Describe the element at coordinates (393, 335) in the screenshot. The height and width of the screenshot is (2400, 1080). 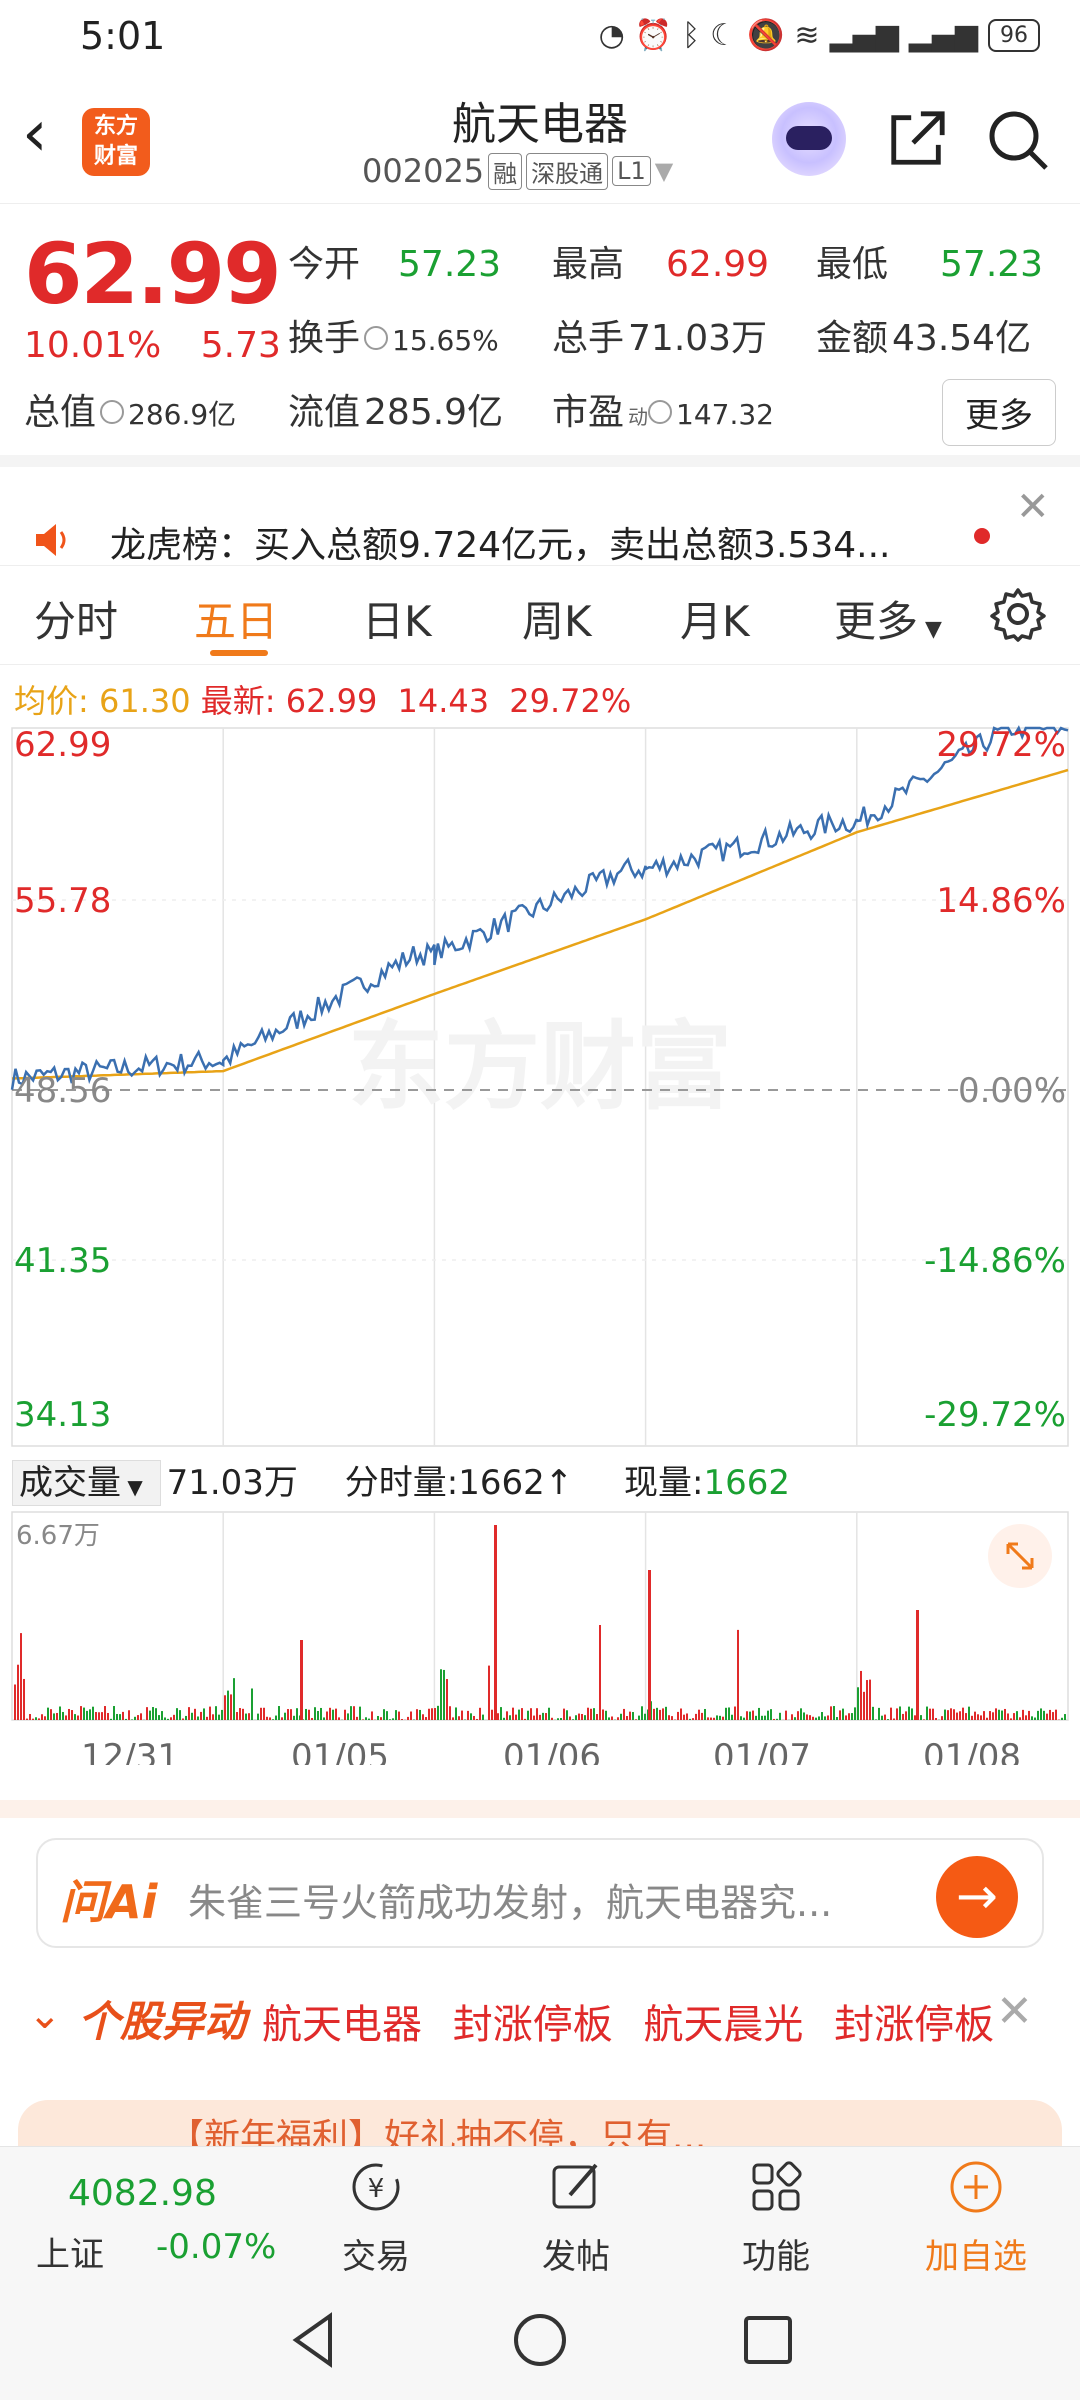
I see `turnover-stat: 换手 15.65%` at that location.